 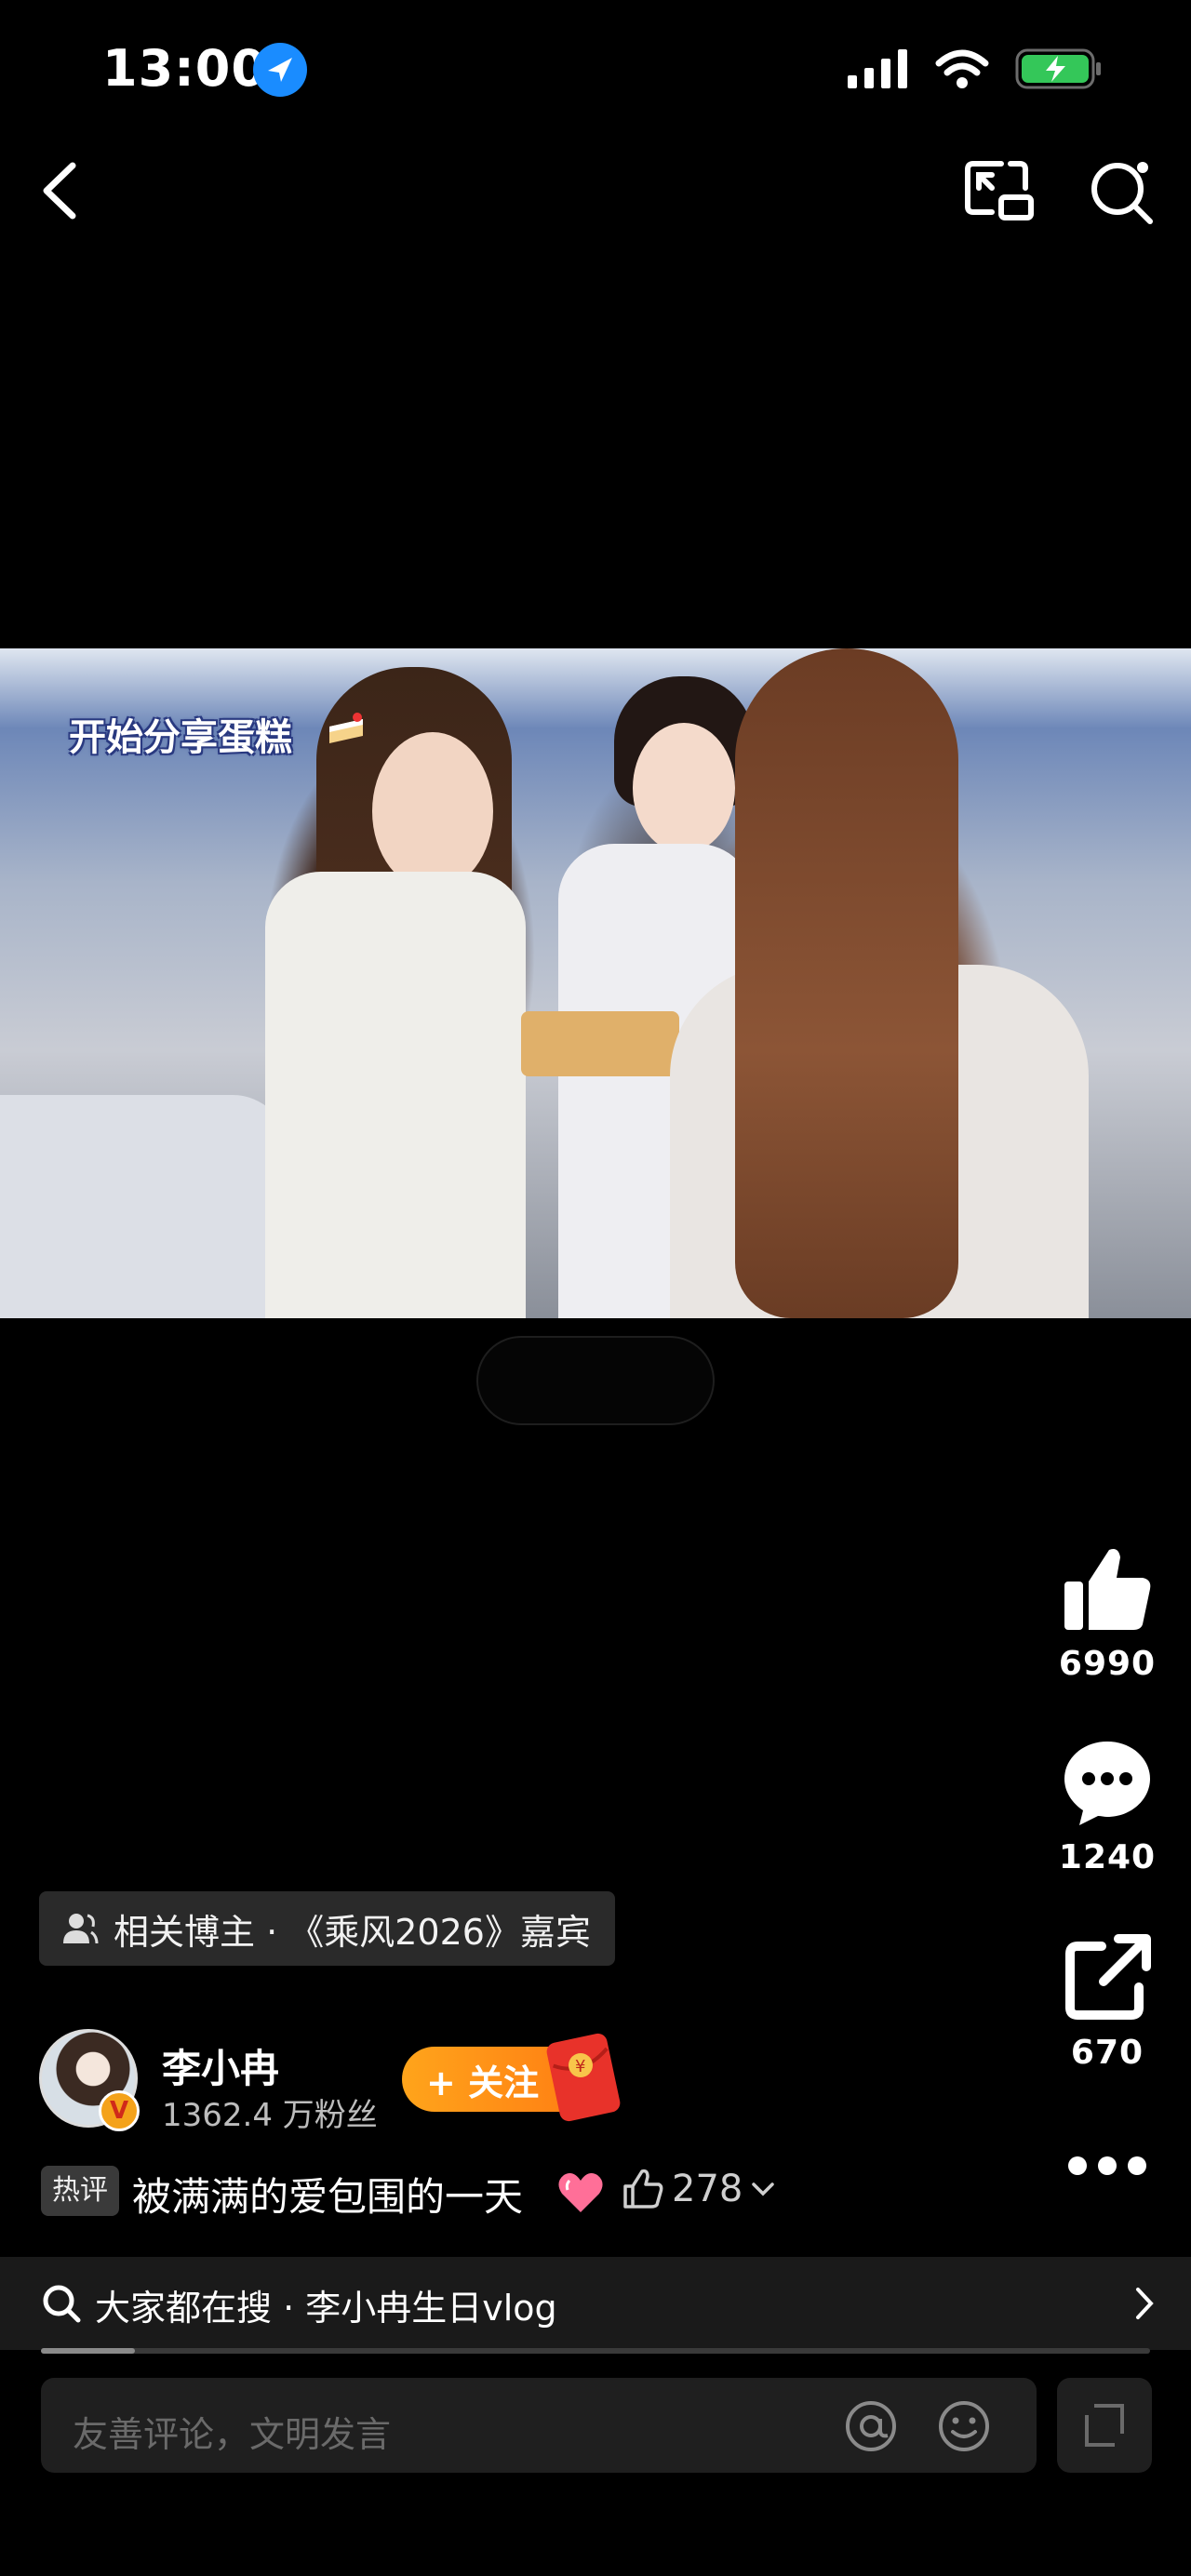 I want to click on video-progress-fill, so click(x=88, y=2351).